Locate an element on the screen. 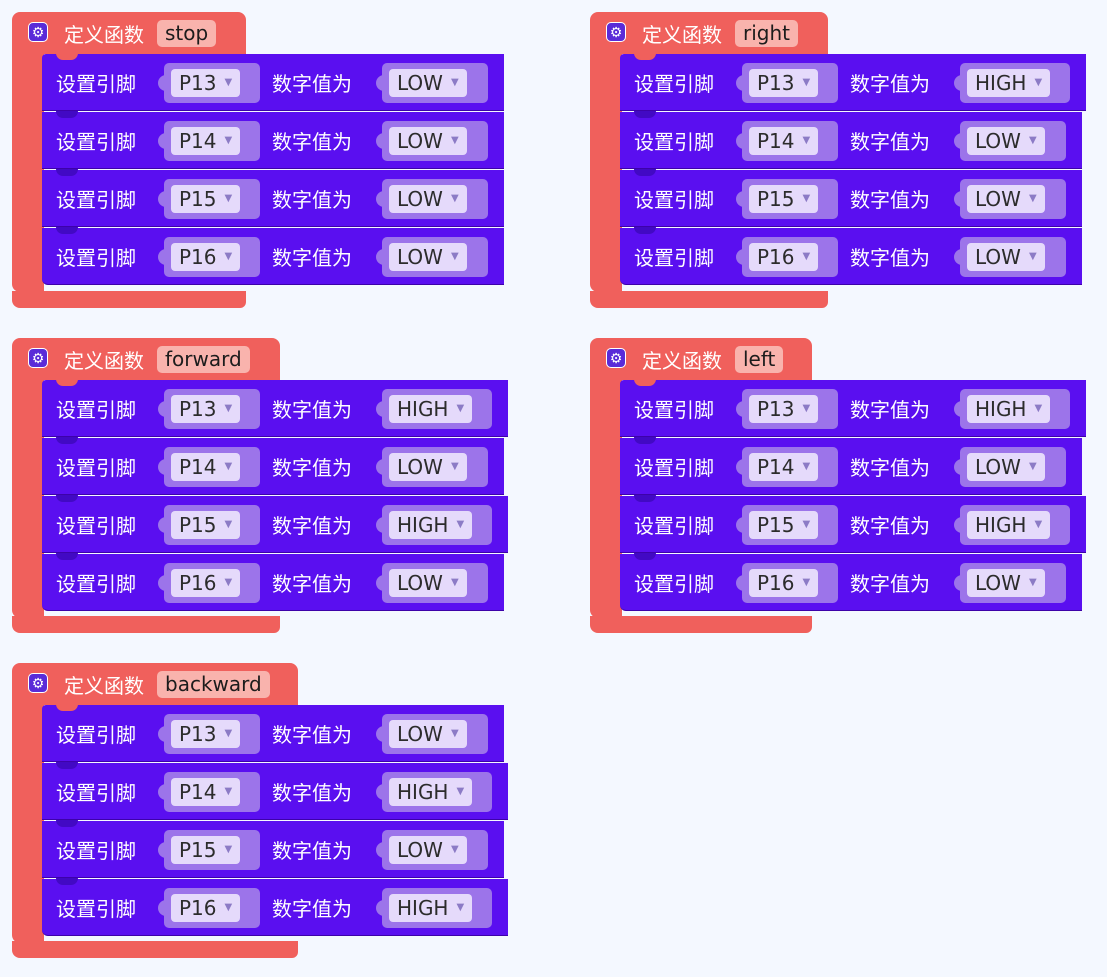 The height and width of the screenshot is (977, 1107). set-pin-block: 设置引脚 P16 ▼ 数字值为 HIGH ▼ is located at coordinates (275, 907).